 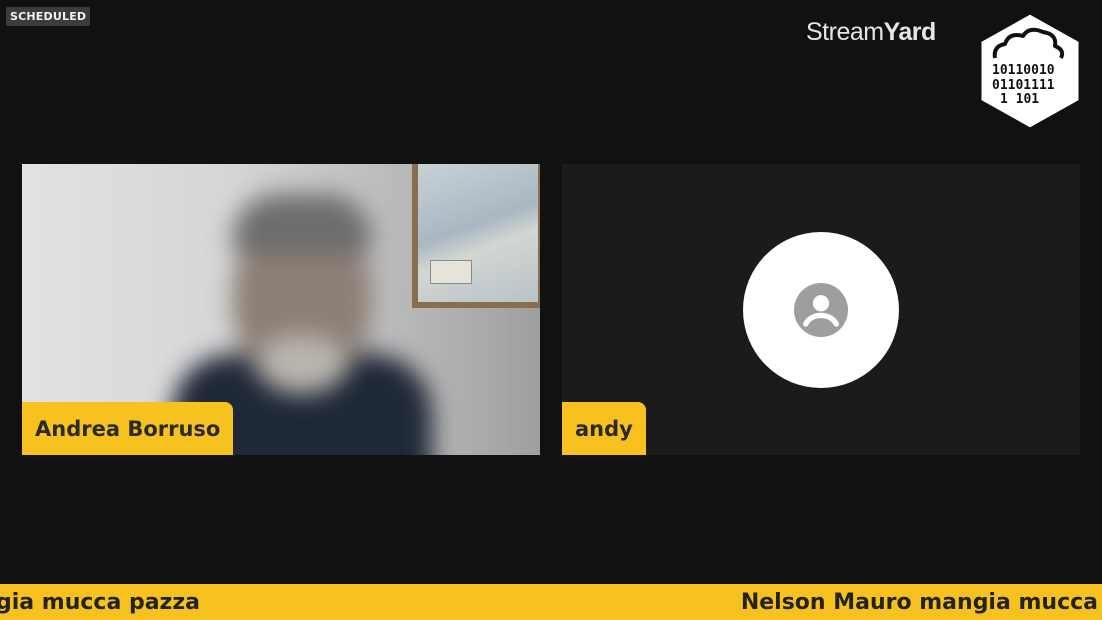 What do you see at coordinates (910, 32) in the screenshot?
I see `brand-name-bold: Yard` at bounding box center [910, 32].